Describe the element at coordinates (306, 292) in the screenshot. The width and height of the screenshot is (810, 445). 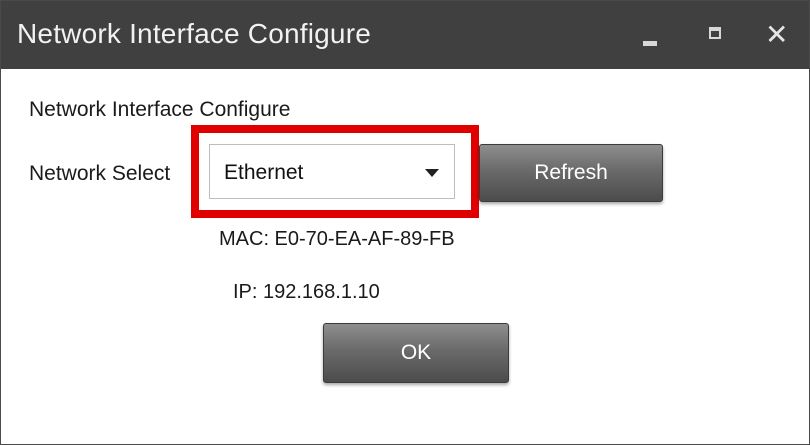
I see `ip-address-text: IP: 192.168.1.10` at that location.